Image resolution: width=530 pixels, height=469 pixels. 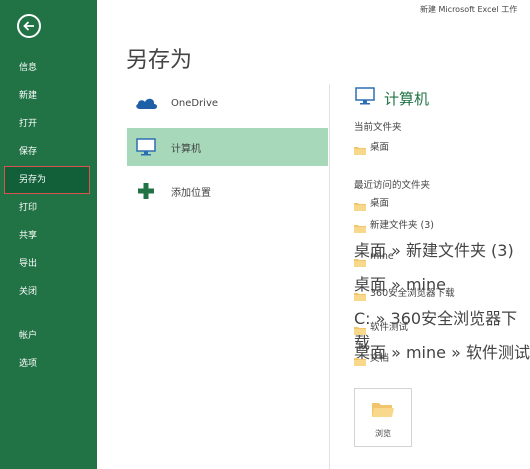 What do you see at coordinates (48, 208) in the screenshot?
I see `nav-item-print: 打印` at bounding box center [48, 208].